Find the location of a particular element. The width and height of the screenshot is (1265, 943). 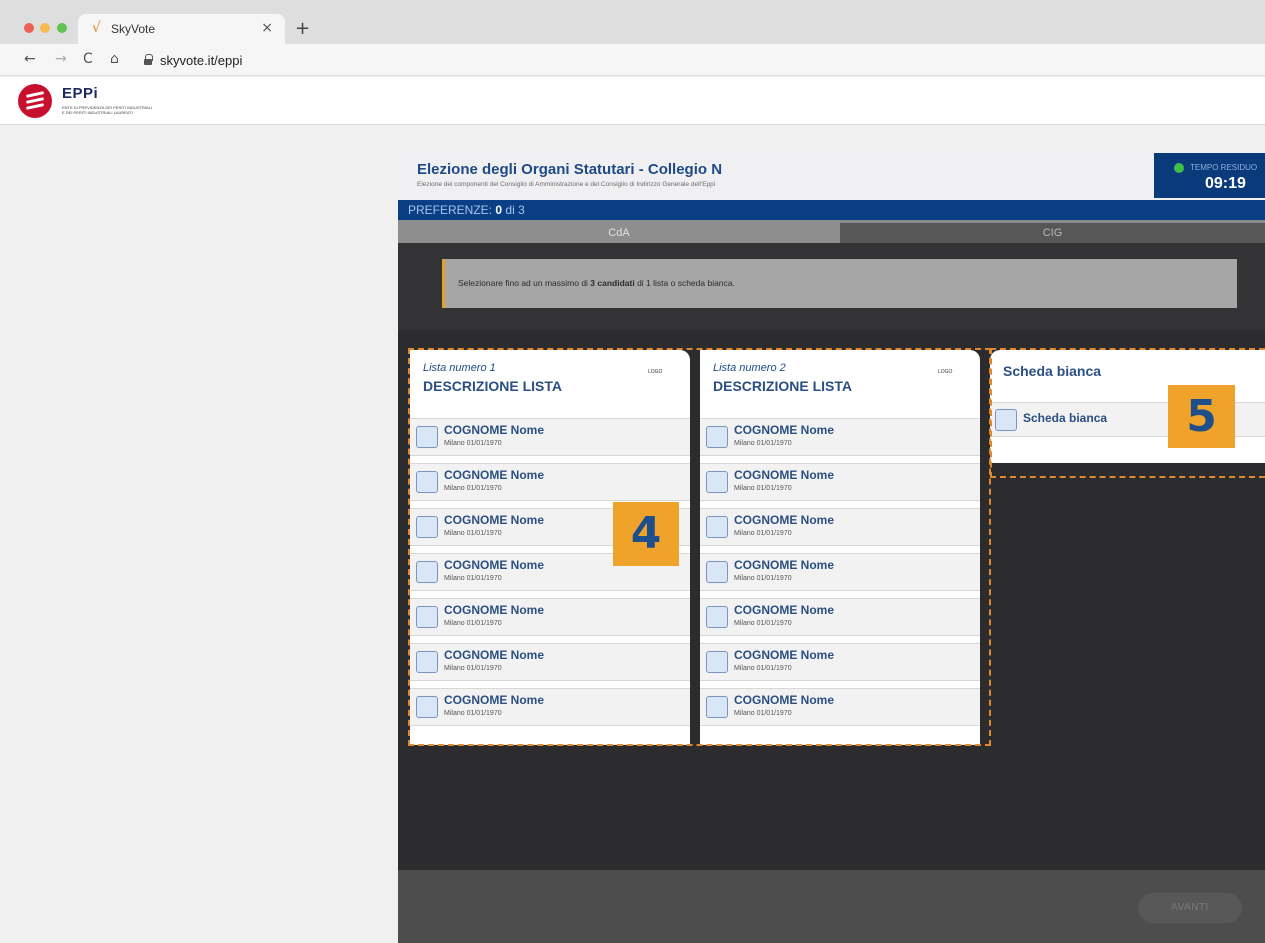

browser-tab-bar: √ SkyVote × + is located at coordinates (632, 22).